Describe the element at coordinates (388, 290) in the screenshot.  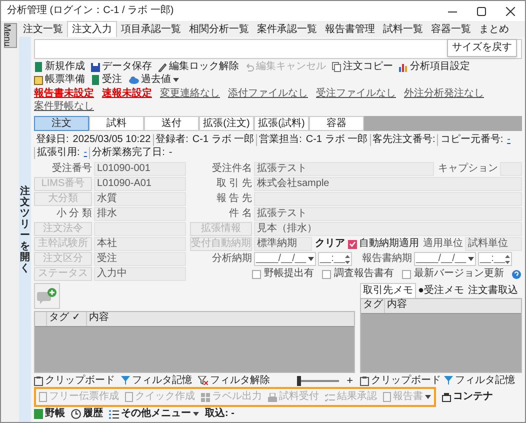
I see `tab: 取引先メモ` at that location.